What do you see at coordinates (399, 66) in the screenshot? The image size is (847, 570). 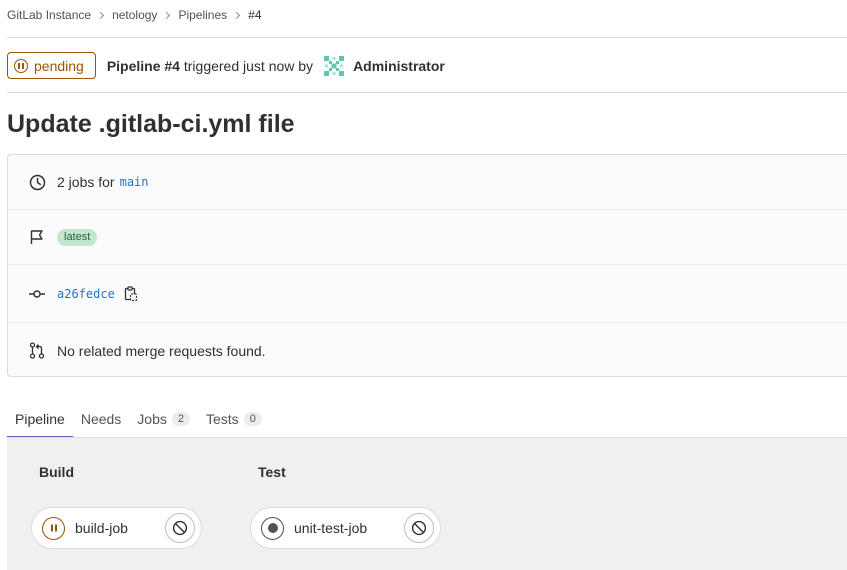 I see `user-link: Administrator` at bounding box center [399, 66].